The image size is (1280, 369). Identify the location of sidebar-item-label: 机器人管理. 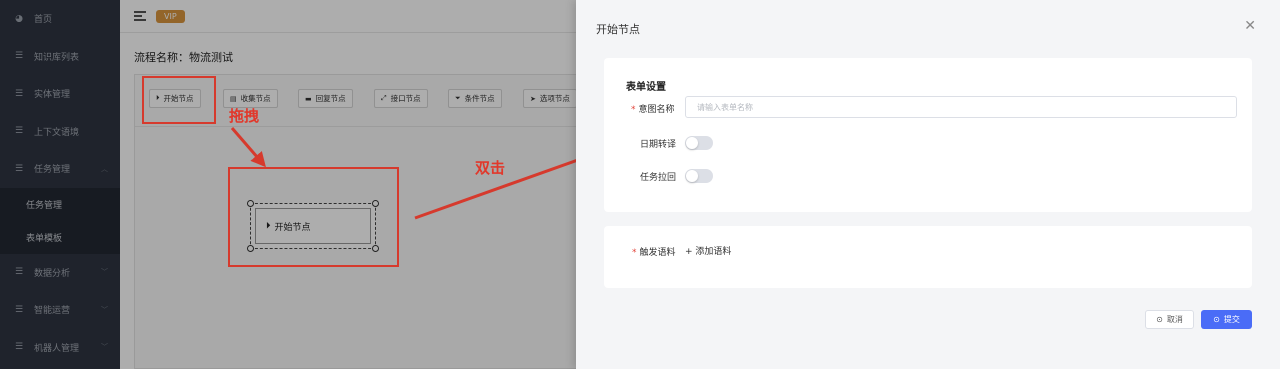
(57, 348).